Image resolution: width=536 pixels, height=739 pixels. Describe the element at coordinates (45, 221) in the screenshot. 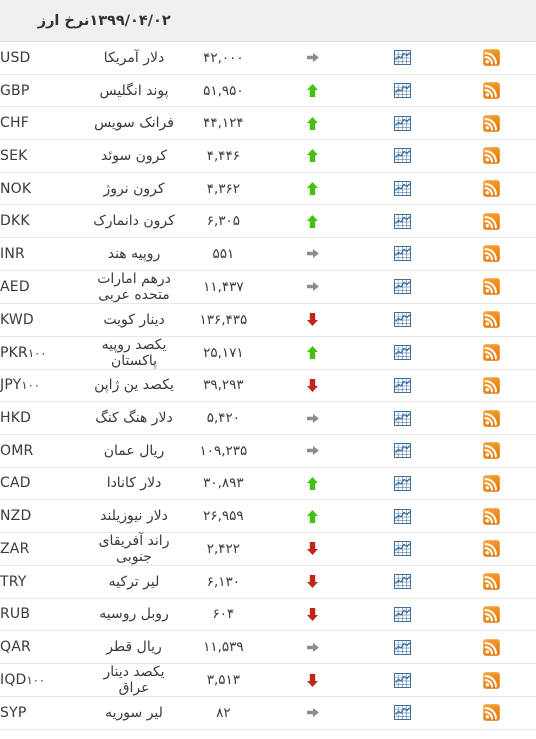

I see `currency-code-cell: DKK` at that location.